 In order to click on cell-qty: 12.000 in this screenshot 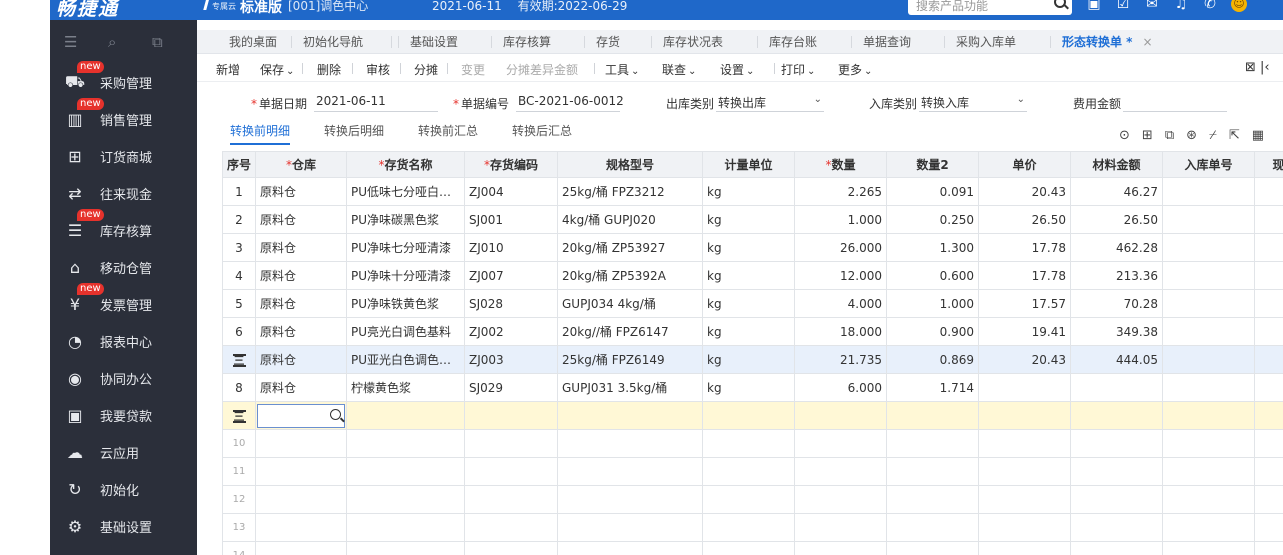, I will do `click(840, 275)`.